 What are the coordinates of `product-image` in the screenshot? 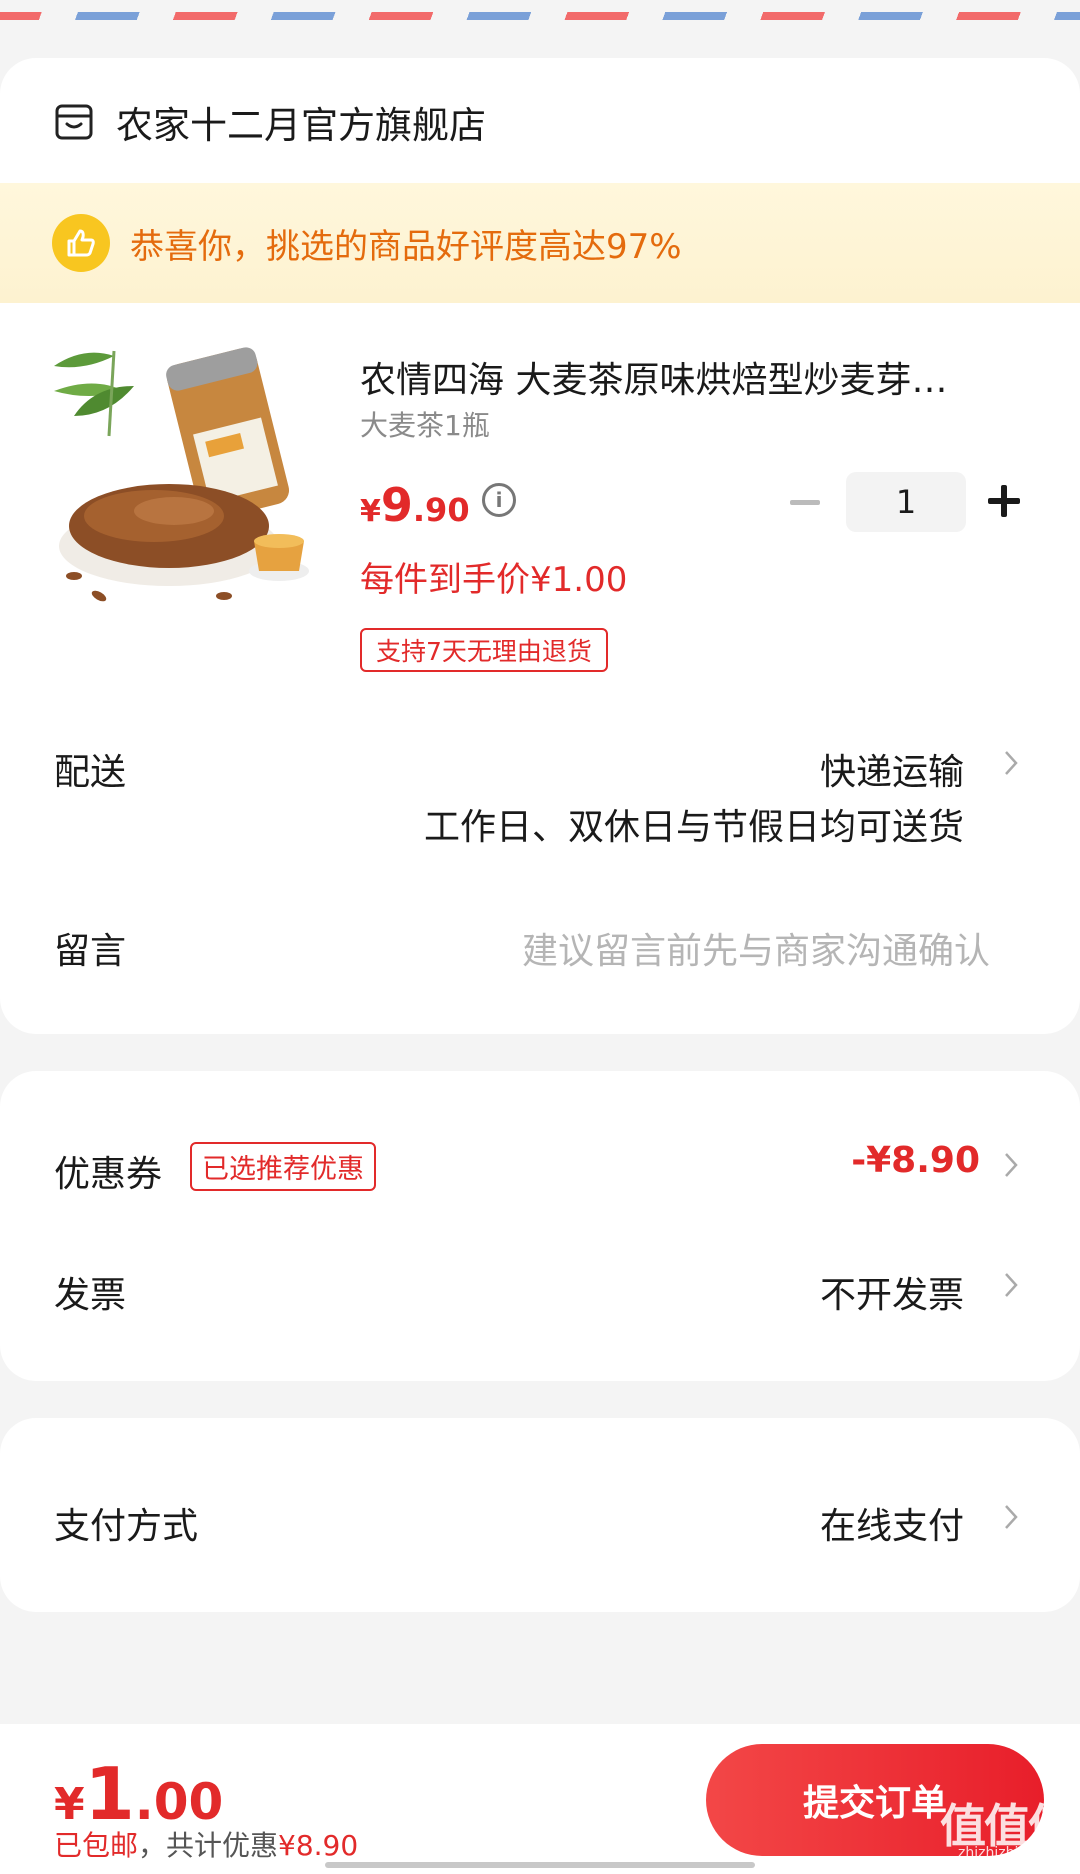 It's located at (189, 481).